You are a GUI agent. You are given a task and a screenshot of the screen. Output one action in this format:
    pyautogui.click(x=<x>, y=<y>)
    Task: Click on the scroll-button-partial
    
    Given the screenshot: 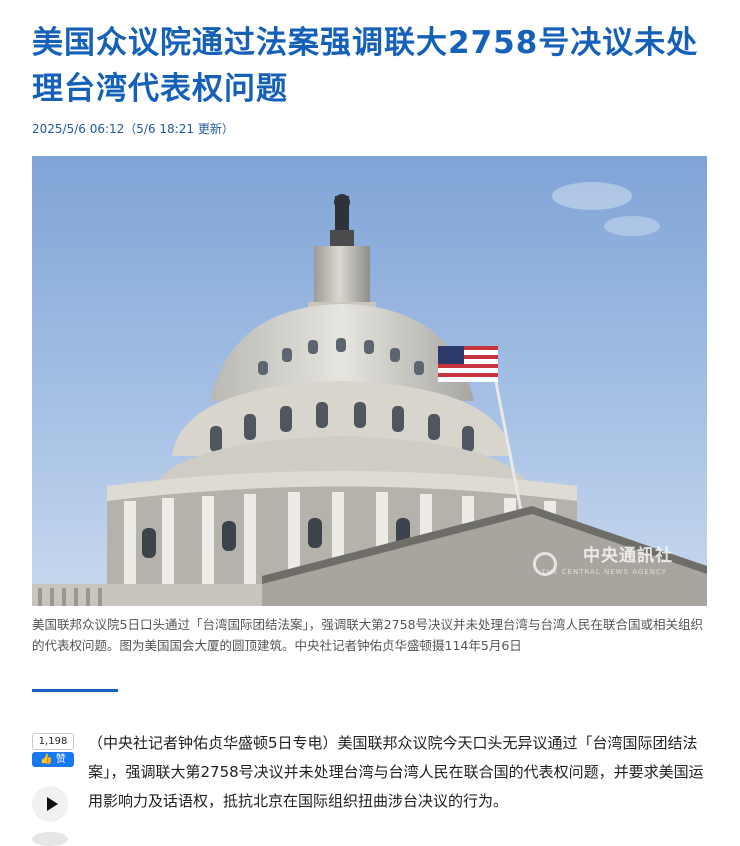 What is the action you would take?
    pyautogui.click(x=50, y=839)
    